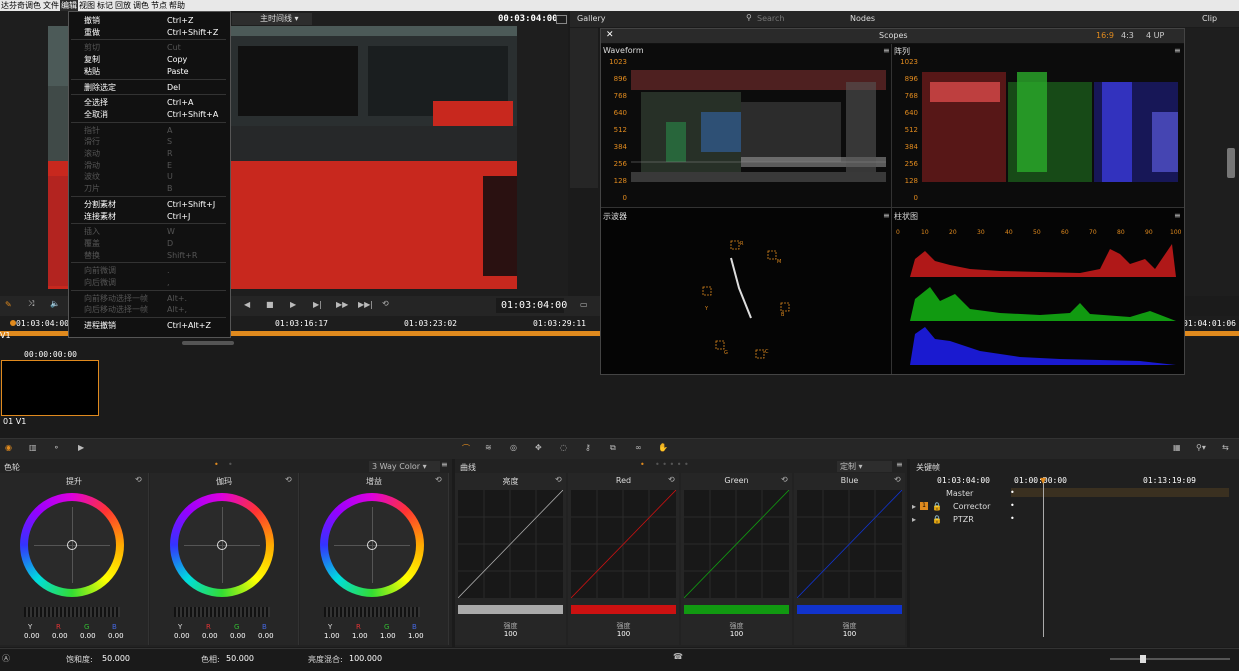 Image resolution: width=1239 pixels, height=671 pixels. What do you see at coordinates (678, 656) in the screenshot?
I see `camera-raw-icon: ☎` at bounding box center [678, 656].